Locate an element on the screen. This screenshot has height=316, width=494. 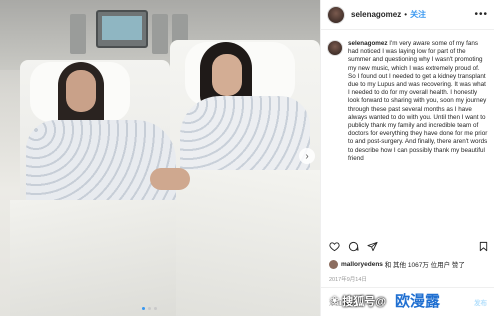
chevron-right-icon: › is located at coordinates (307, 156).